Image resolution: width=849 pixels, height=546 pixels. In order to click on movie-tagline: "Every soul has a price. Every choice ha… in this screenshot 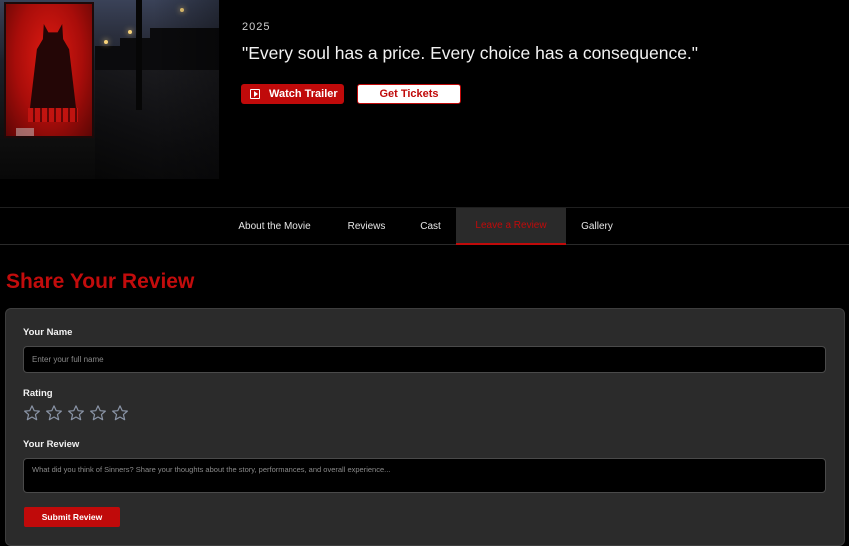, I will do `click(470, 53)`.